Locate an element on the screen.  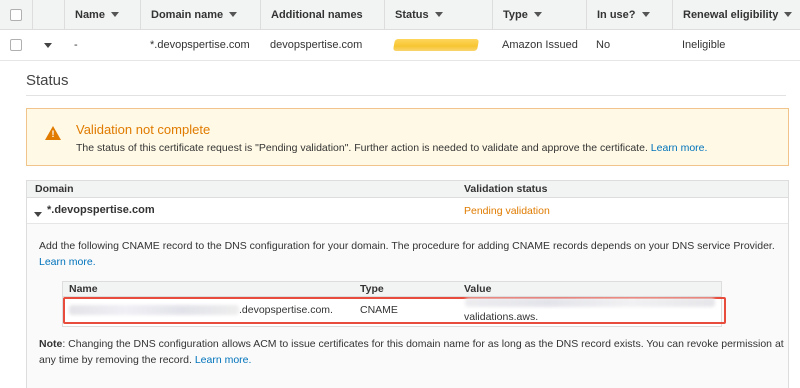
column-header-in-use-label: In use? is located at coordinates (616, 14).